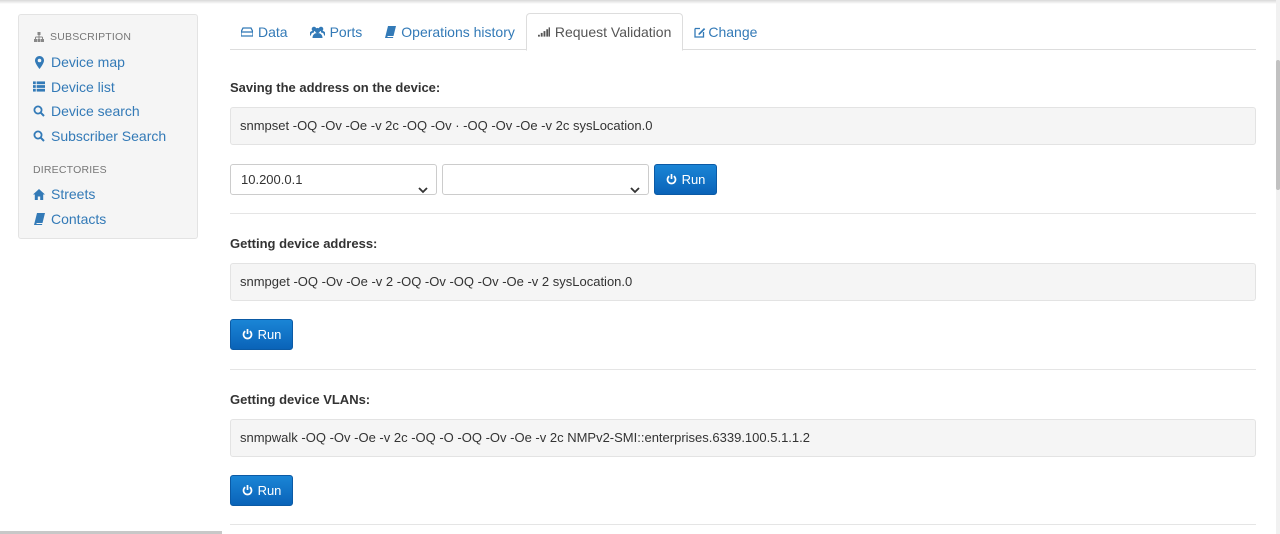  Describe the element at coordinates (725, 31) in the screenshot. I see `tab-change: Change` at that location.